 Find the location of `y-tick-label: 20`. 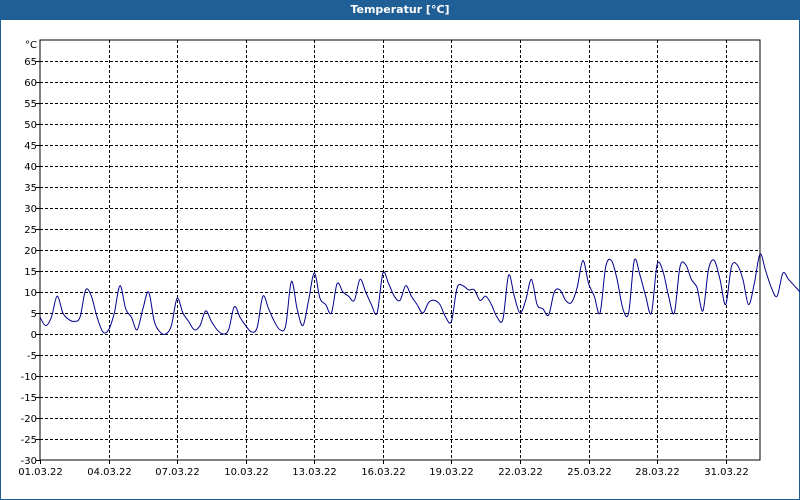

y-tick-label: 20 is located at coordinates (30, 251).